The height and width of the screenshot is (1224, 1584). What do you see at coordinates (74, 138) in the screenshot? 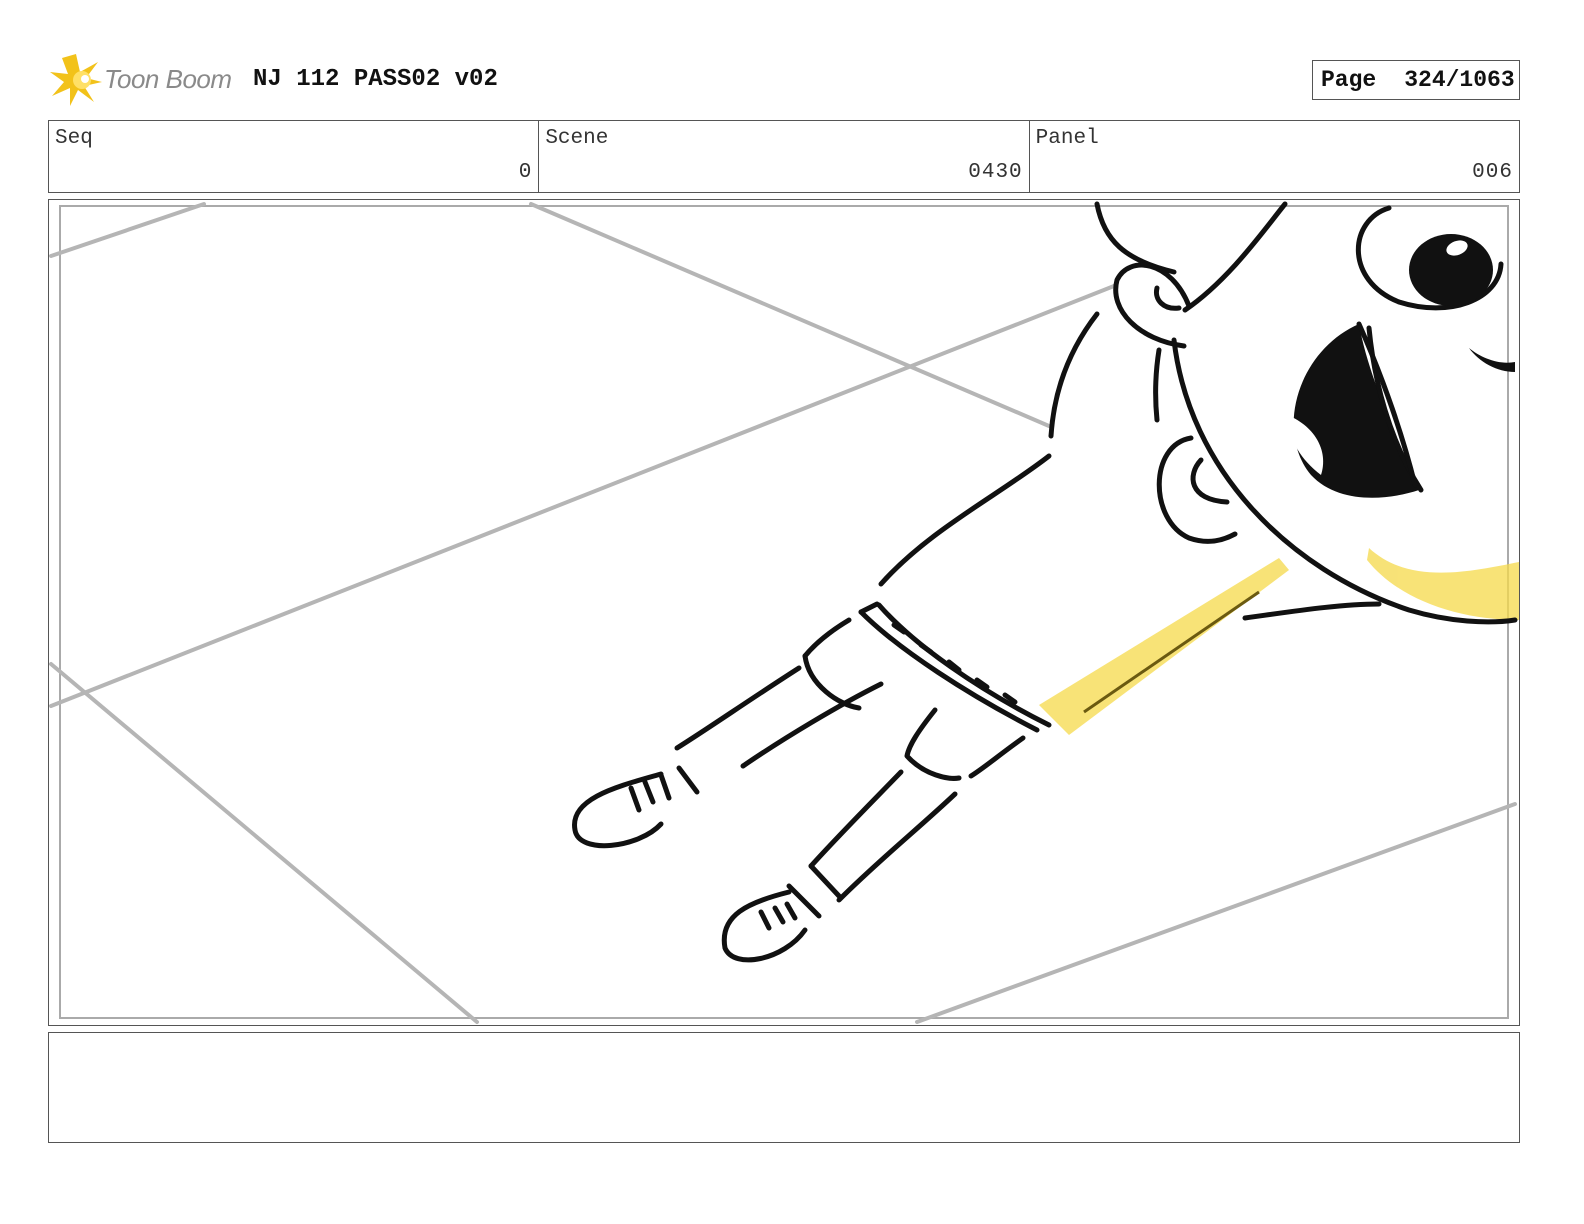
I see `seq-label: Seq` at bounding box center [74, 138].